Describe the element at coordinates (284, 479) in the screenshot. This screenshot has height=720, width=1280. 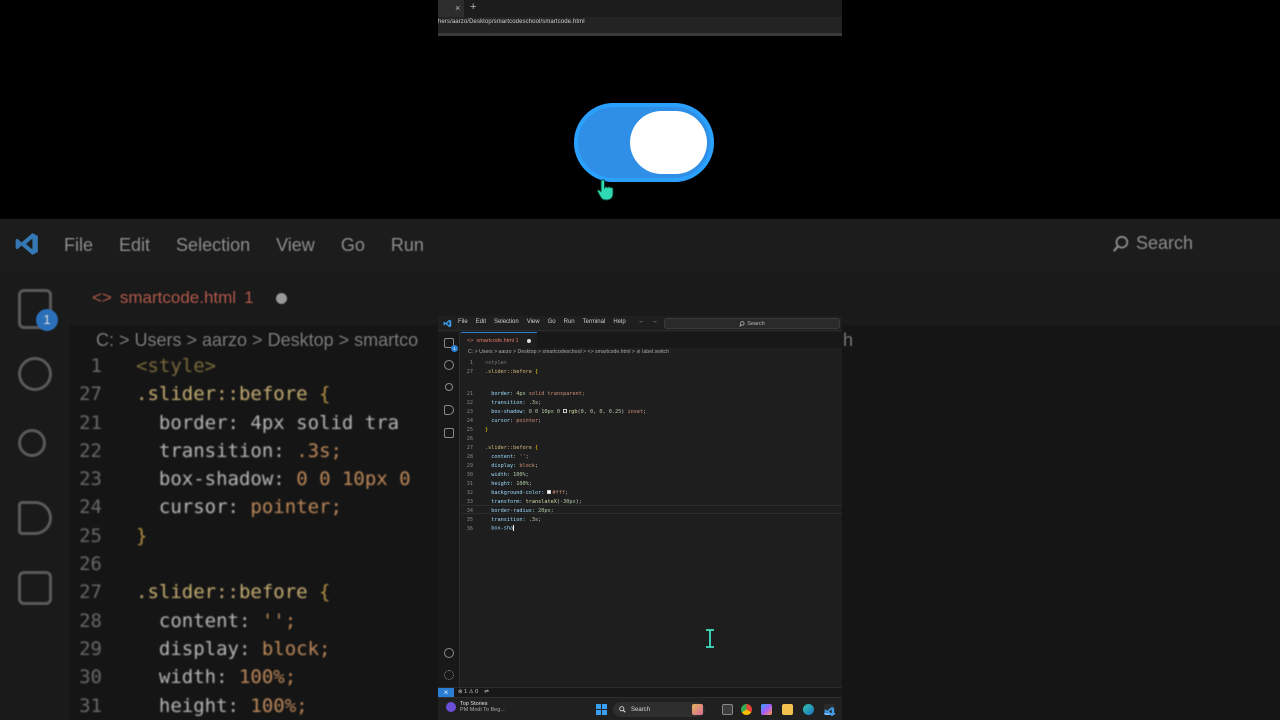
I see `bg-line-content: box-shadow: 0 0 10px 0` at that location.